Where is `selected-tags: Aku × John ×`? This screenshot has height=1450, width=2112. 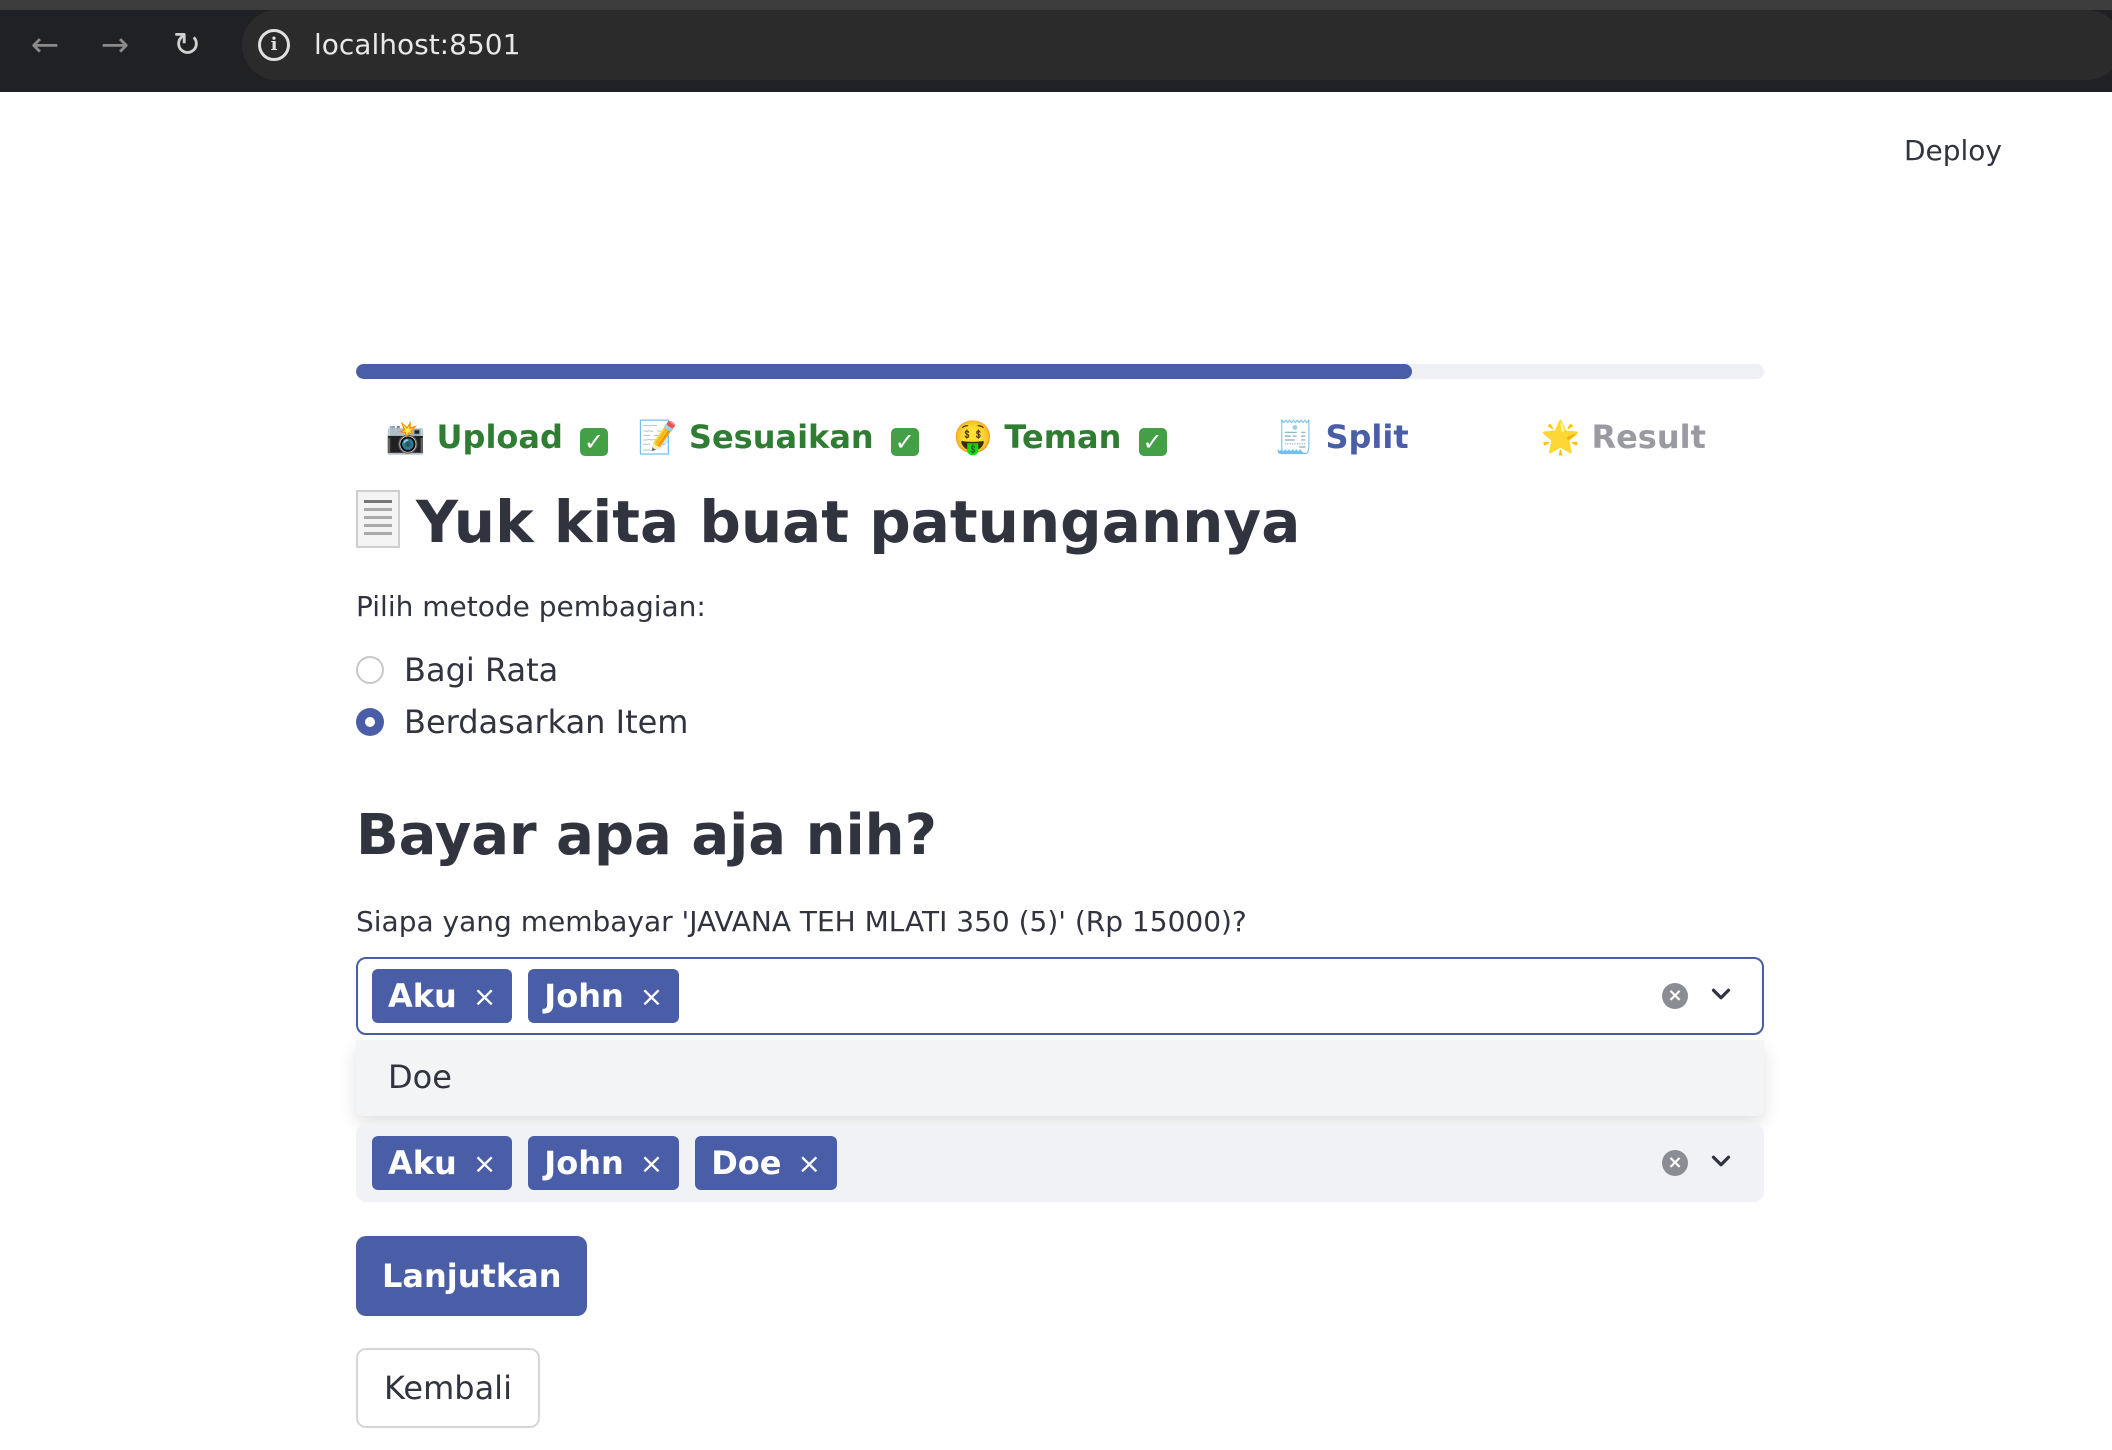 selected-tags: Aku × John × is located at coordinates (526, 996).